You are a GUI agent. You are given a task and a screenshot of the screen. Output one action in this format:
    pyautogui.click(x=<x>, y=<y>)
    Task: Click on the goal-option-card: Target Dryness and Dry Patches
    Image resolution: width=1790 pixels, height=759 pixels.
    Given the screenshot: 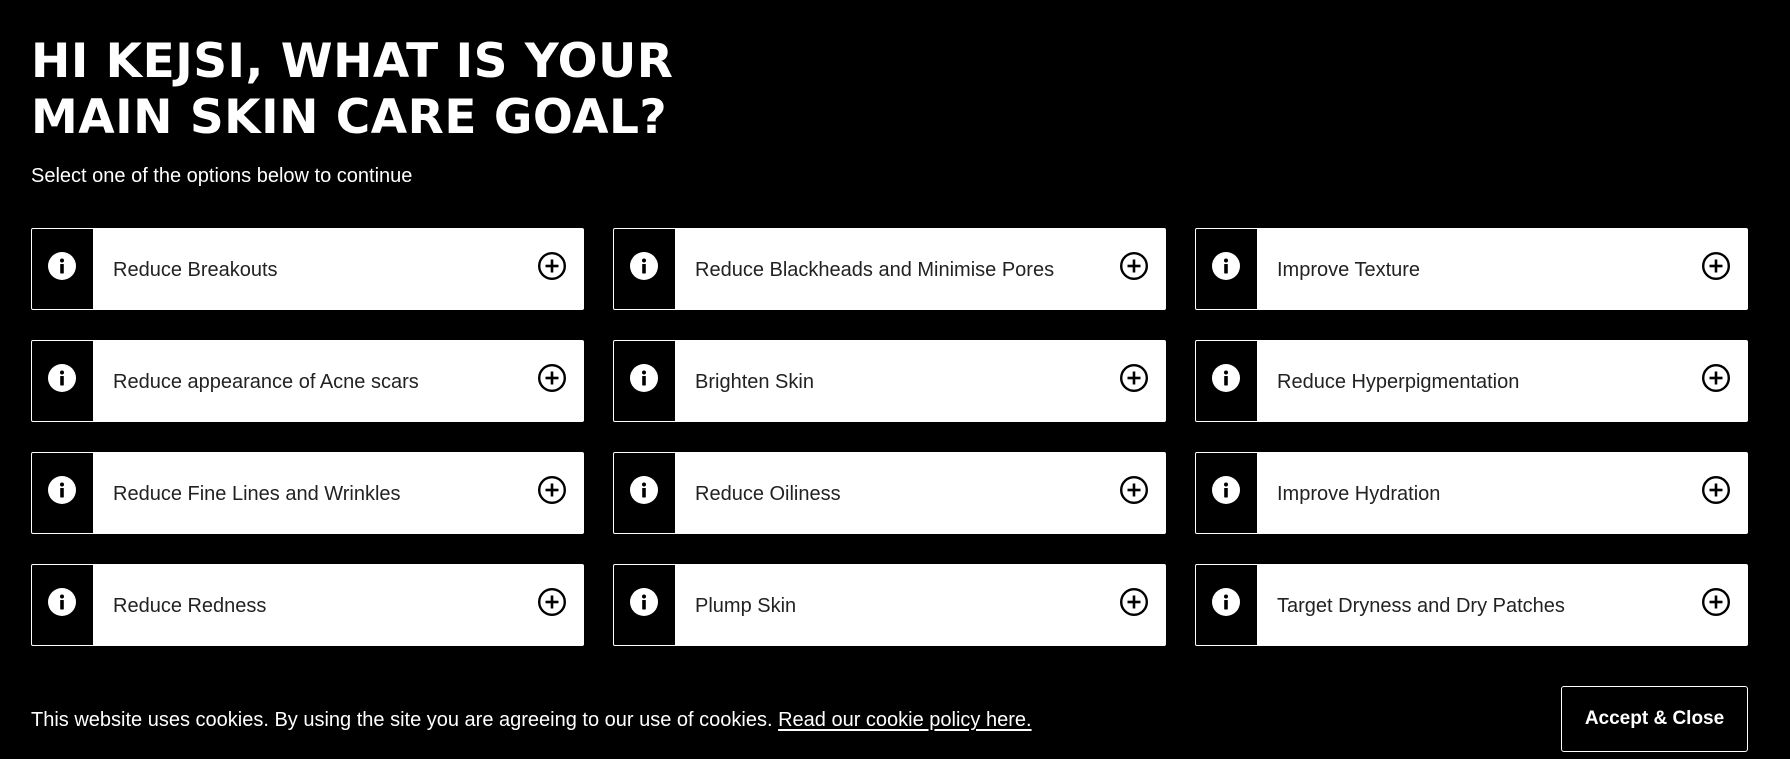 What is the action you would take?
    pyautogui.click(x=1471, y=605)
    